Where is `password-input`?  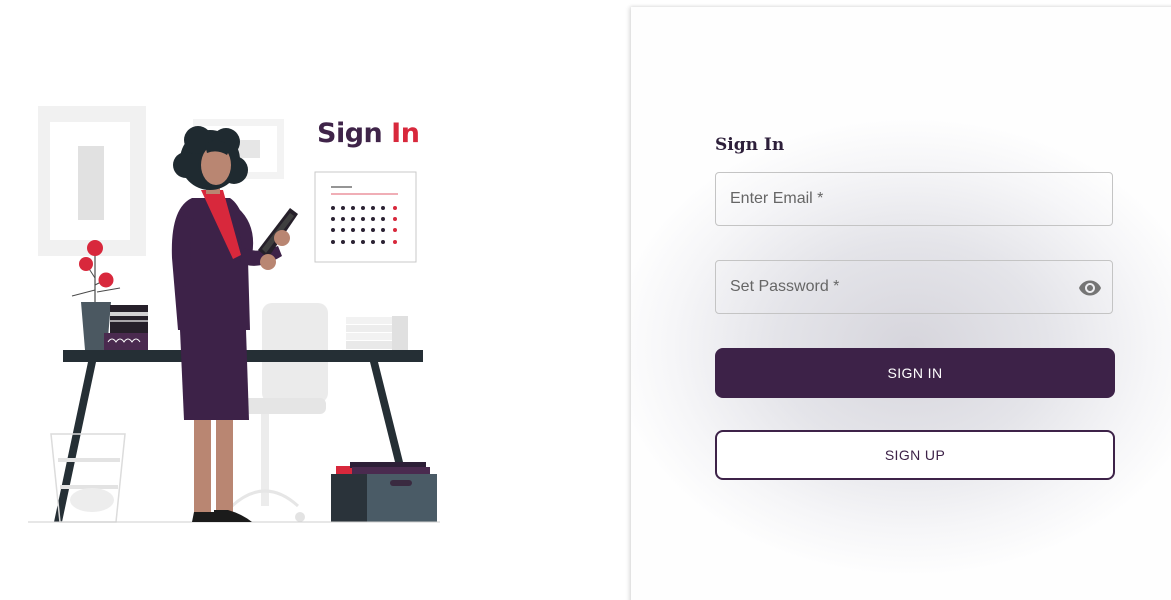 password-input is located at coordinates (914, 287).